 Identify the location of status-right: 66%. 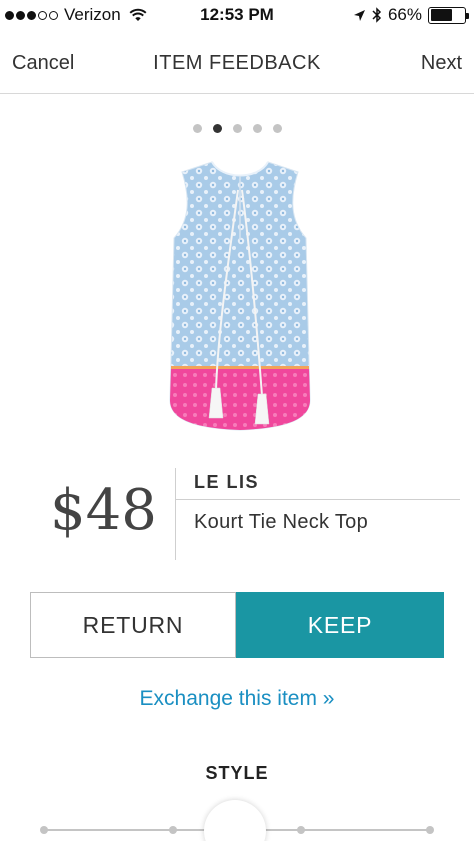
(411, 15).